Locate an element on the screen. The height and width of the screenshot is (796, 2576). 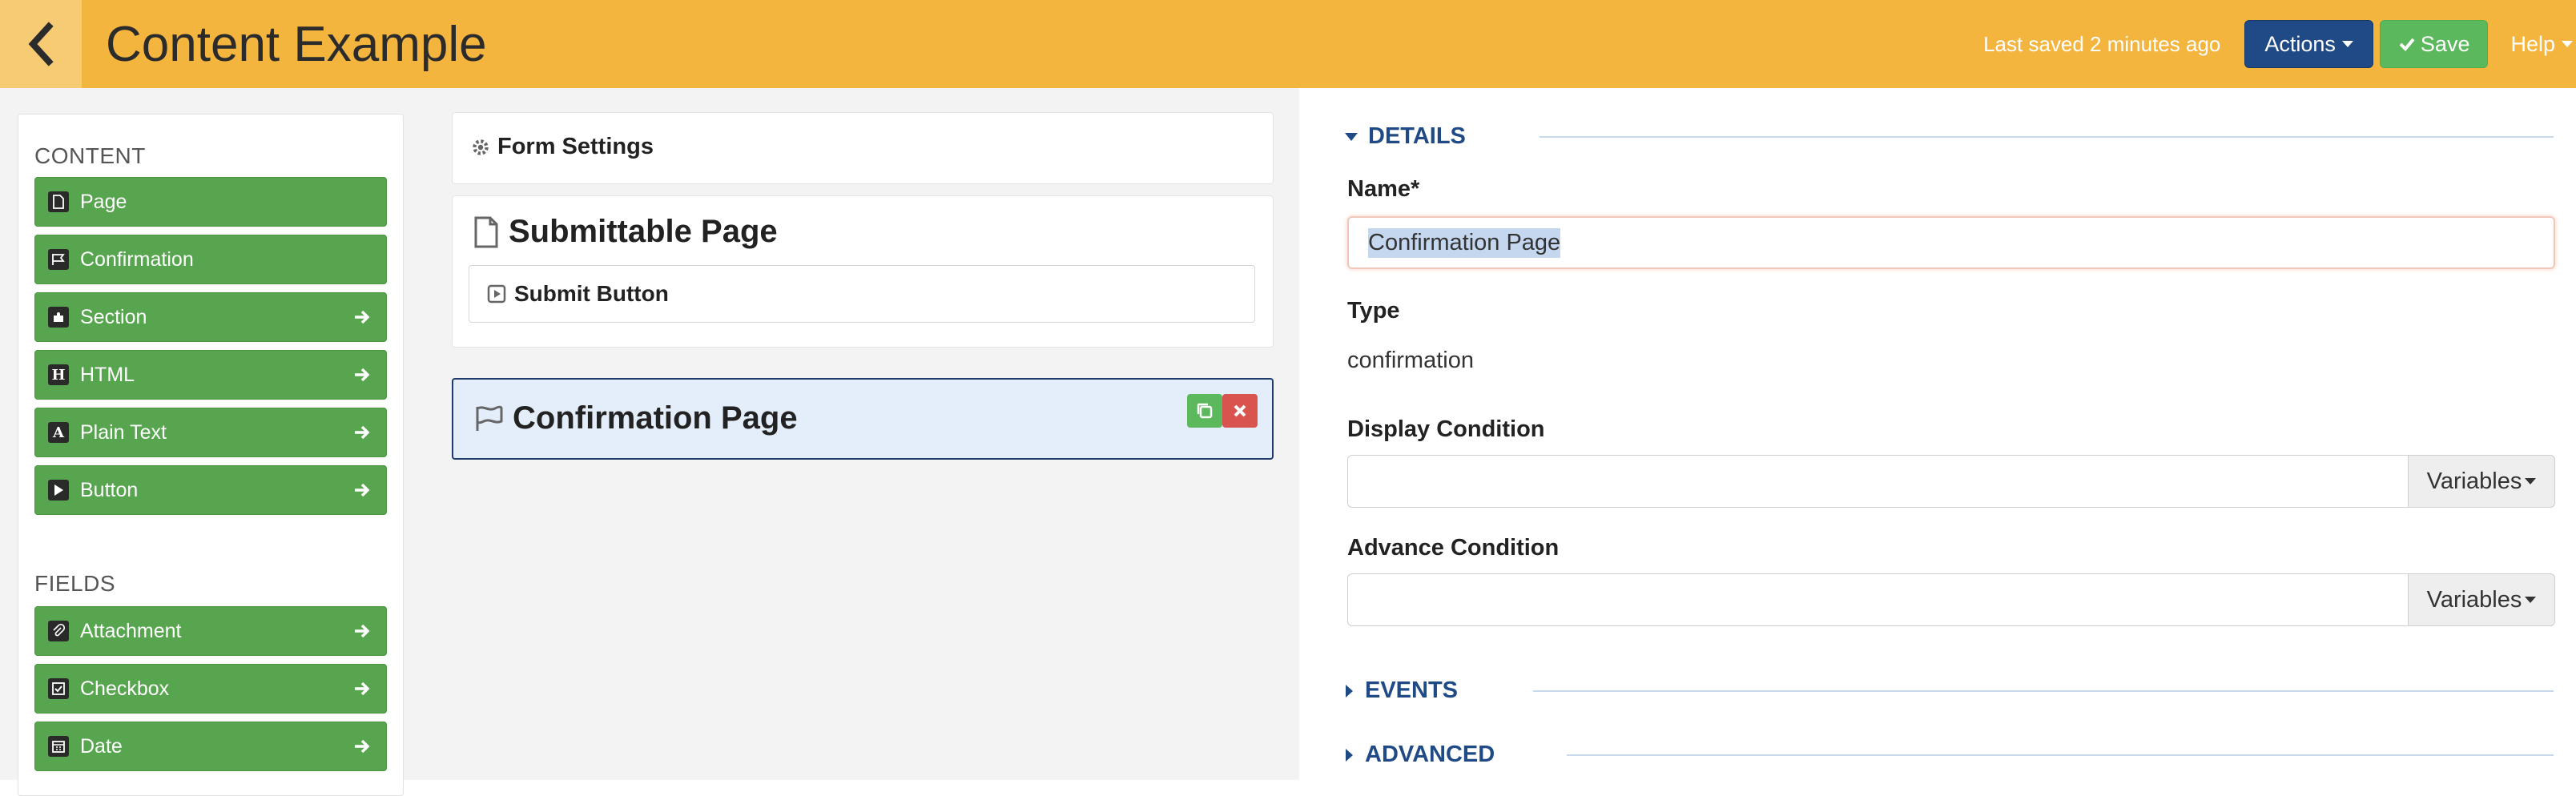
page-title: Content Example is located at coordinates (296, 44).